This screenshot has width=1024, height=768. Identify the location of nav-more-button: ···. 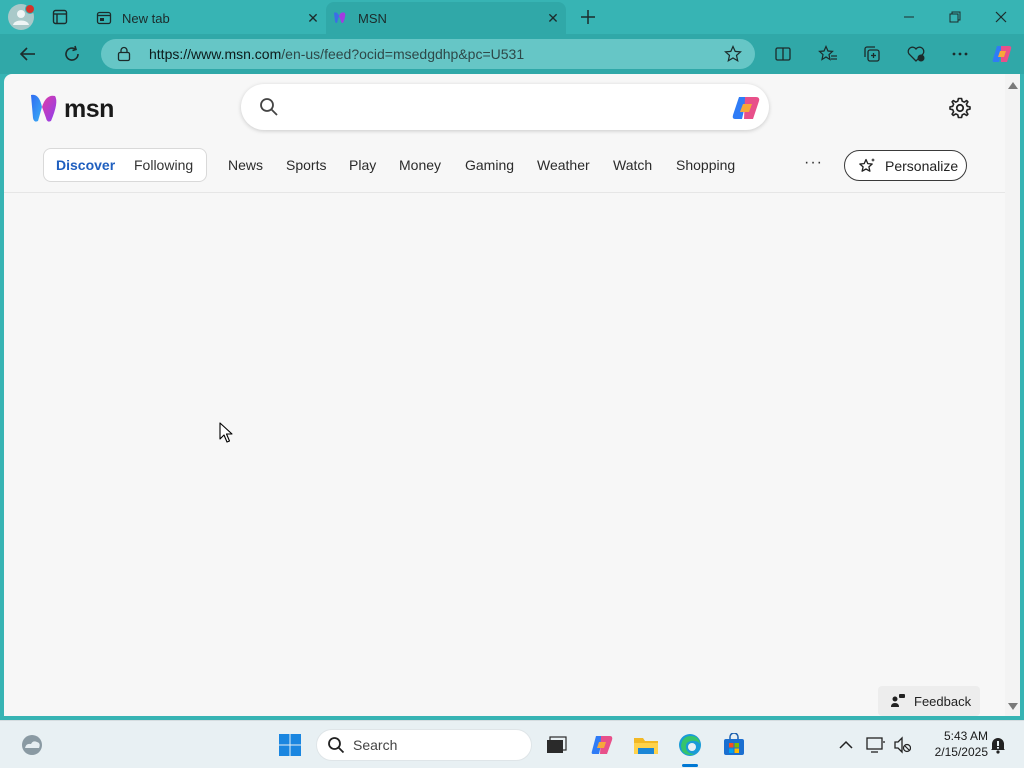
(813, 163).